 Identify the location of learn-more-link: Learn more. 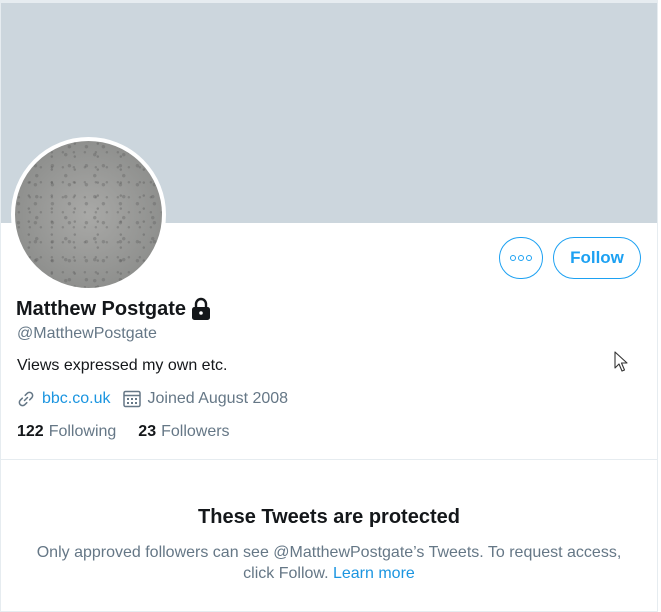
(374, 573).